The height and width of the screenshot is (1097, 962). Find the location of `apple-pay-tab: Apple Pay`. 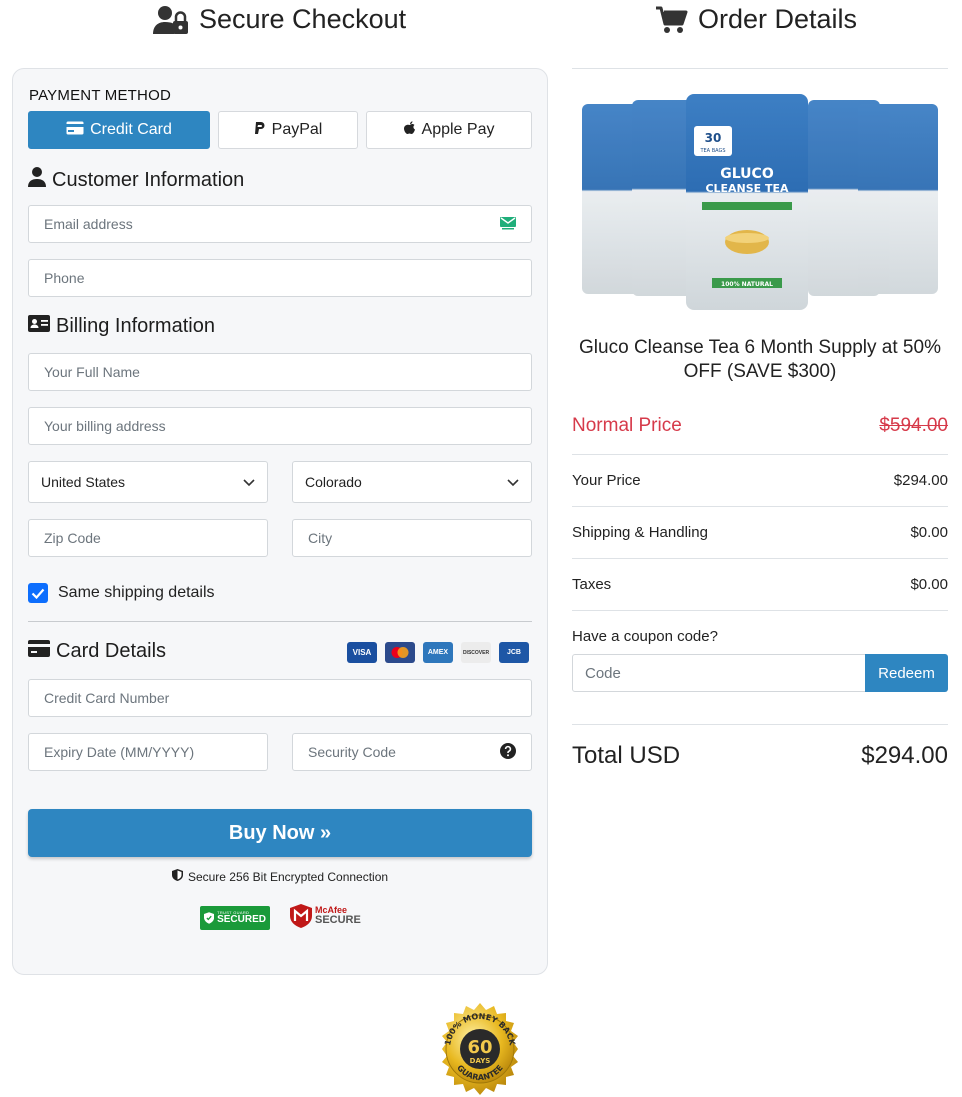

apple-pay-tab: Apple Pay is located at coordinates (449, 130).